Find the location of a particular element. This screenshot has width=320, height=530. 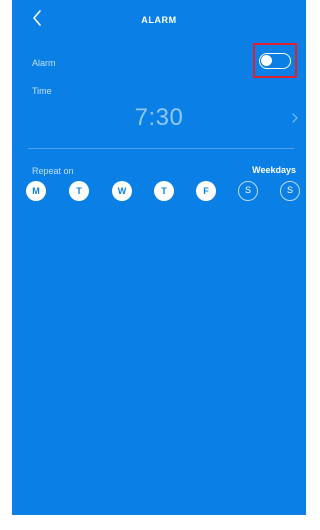

header-bar: ALARM is located at coordinates (159, 19).